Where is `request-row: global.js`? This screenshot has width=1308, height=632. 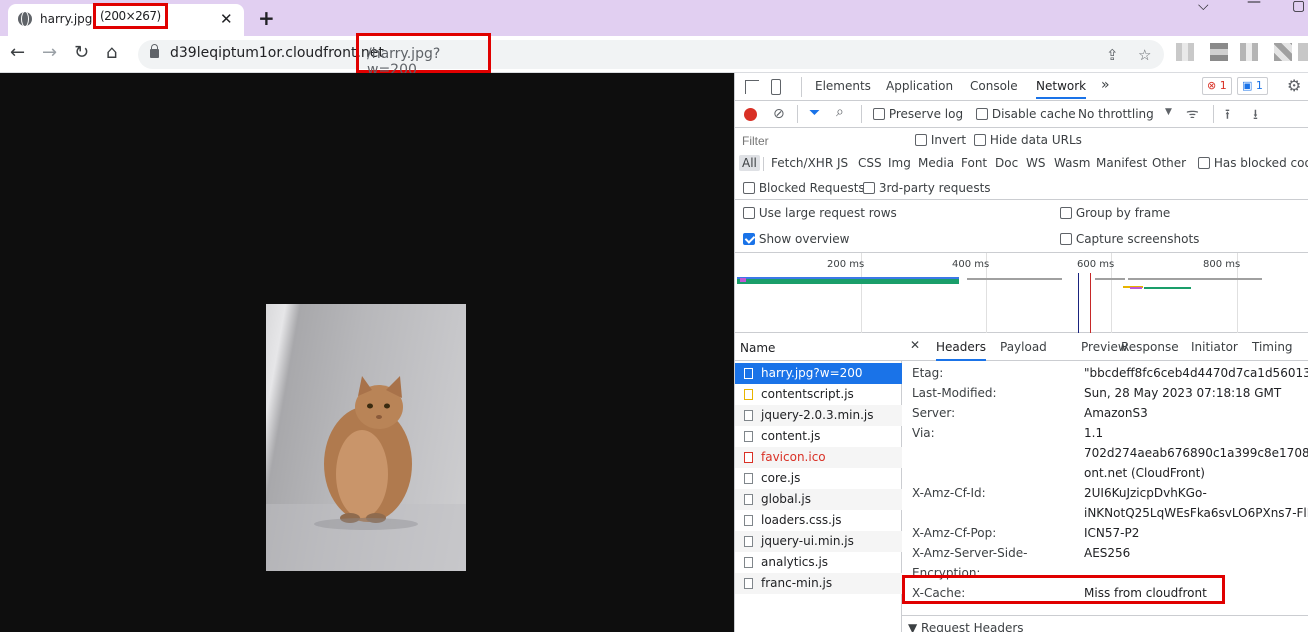 request-row: global.js is located at coordinates (818, 499).